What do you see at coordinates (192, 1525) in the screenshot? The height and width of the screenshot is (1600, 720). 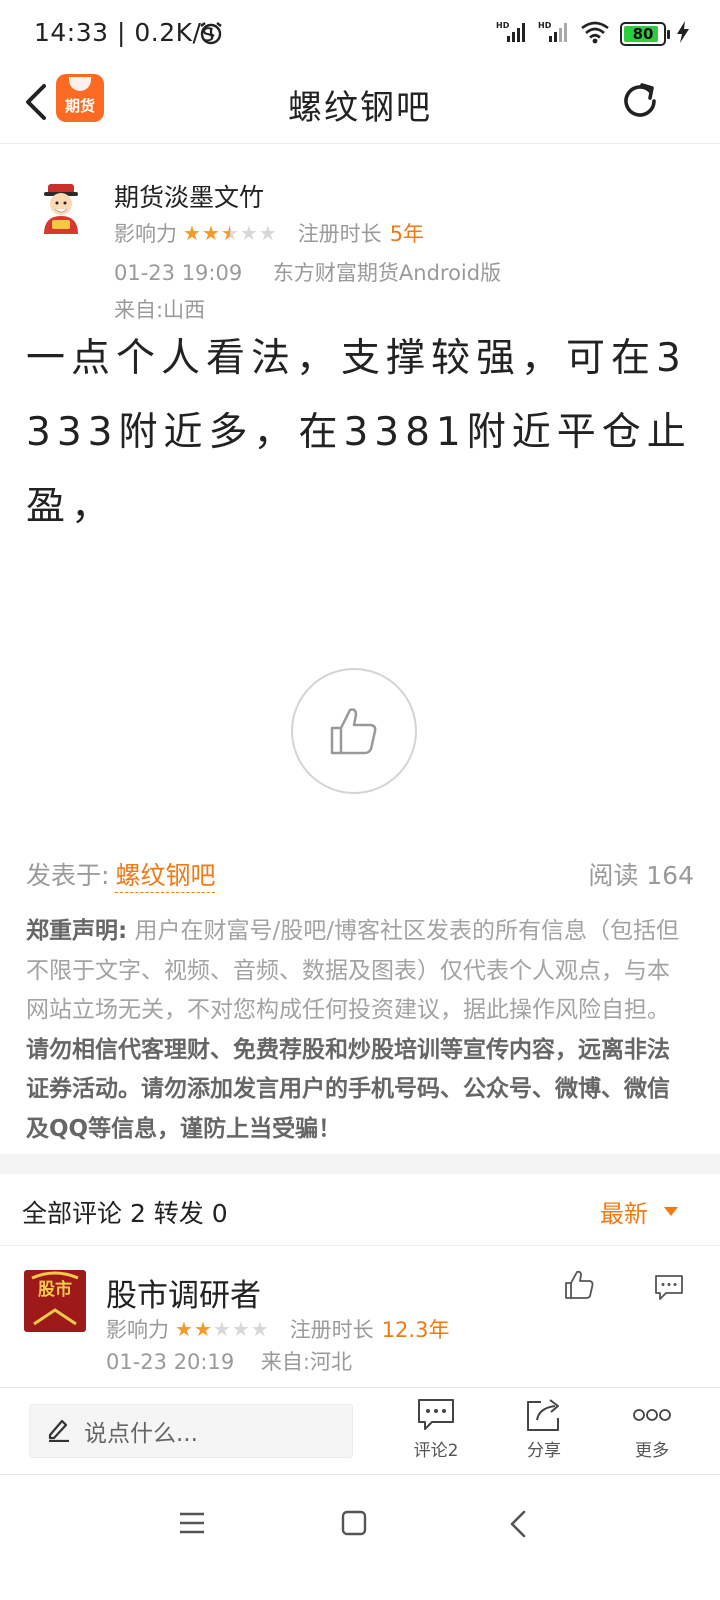 I see `menu-icon` at bounding box center [192, 1525].